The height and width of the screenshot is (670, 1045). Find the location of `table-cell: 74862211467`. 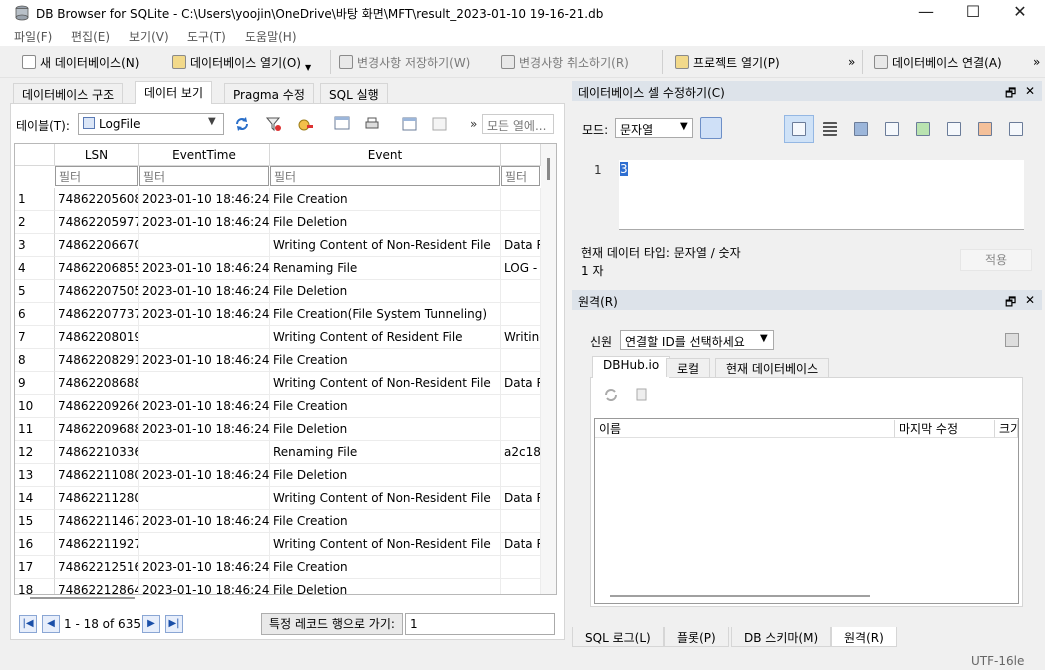

table-cell: 74862211467 is located at coordinates (97, 521).